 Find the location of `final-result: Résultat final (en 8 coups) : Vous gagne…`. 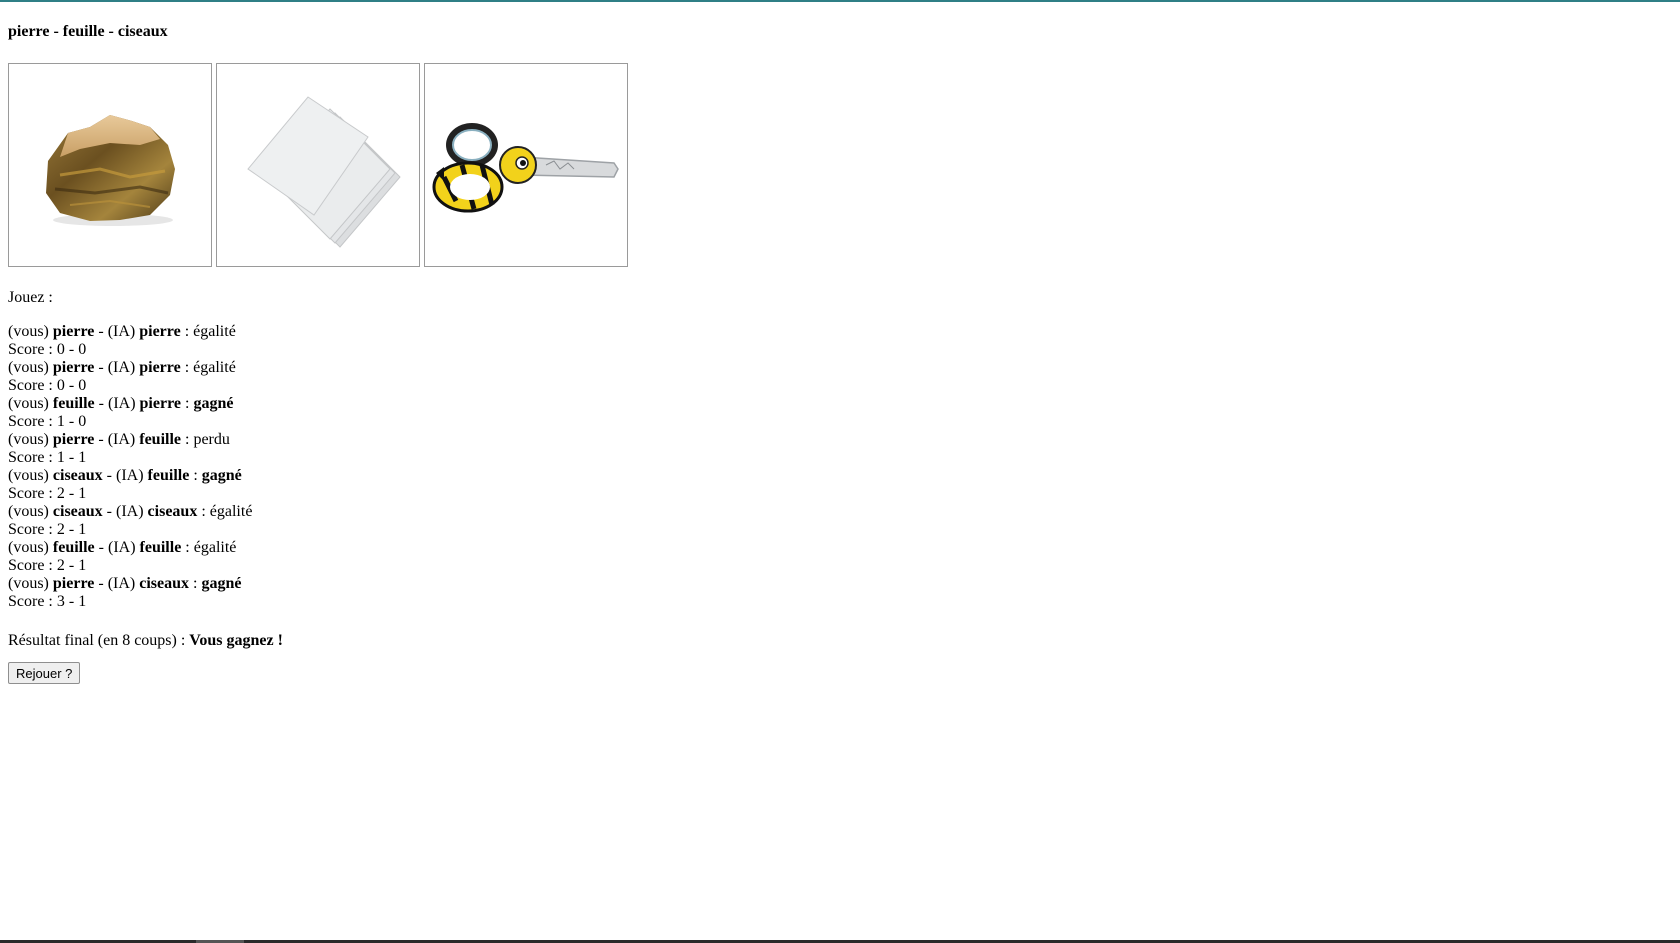

final-result: Résultat final (en 8 coups) : Vous gagne… is located at coordinates (508, 641).